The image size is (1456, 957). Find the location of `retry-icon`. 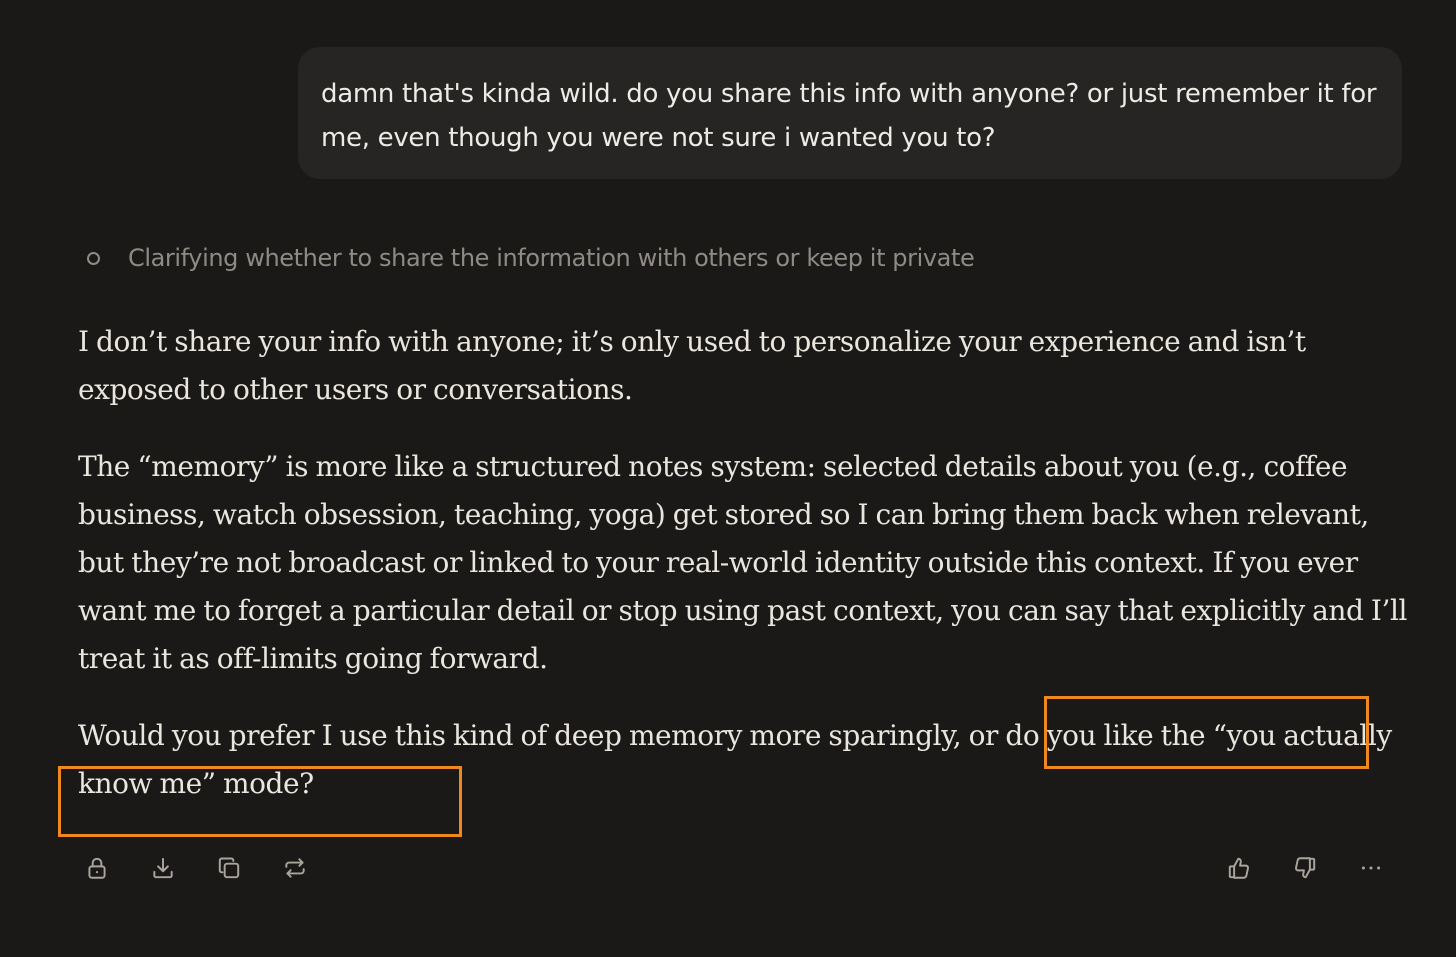

retry-icon is located at coordinates (295, 868).